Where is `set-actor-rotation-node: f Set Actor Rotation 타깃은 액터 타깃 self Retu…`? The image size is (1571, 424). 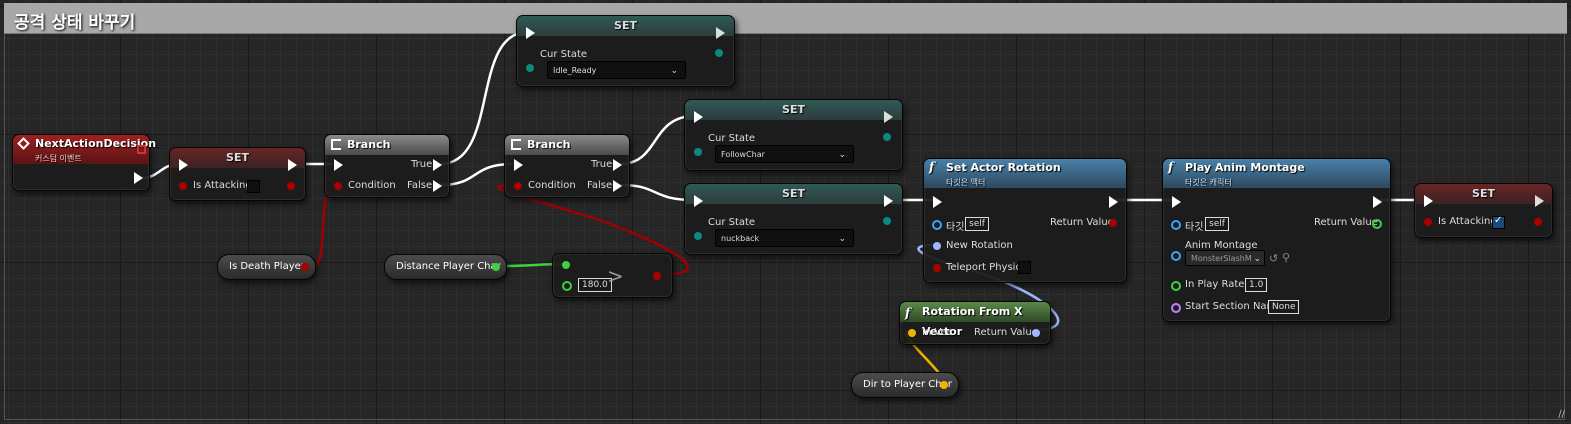 set-actor-rotation-node: f Set Actor Rotation 타깃은 액터 타깃 self Retu… is located at coordinates (1025, 220).